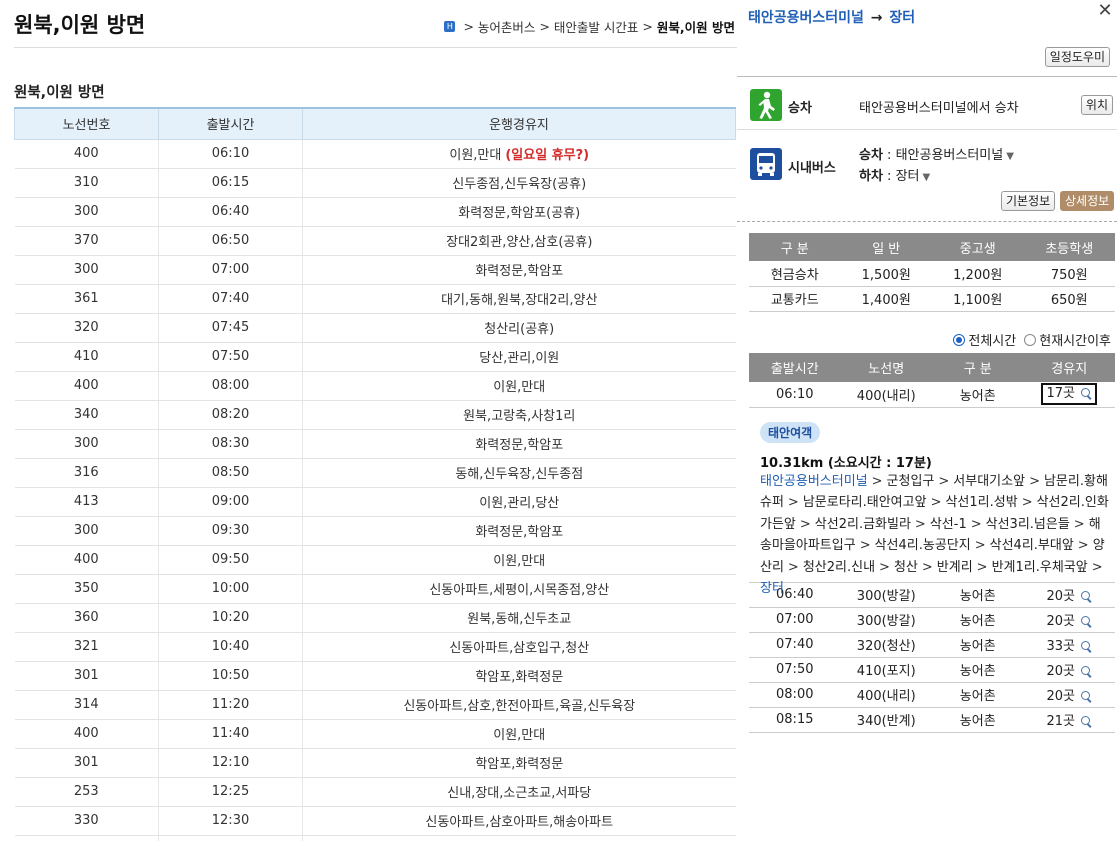 This screenshot has width=1117, height=841. I want to click on radio-all-times: 전체시간, so click(984, 339).